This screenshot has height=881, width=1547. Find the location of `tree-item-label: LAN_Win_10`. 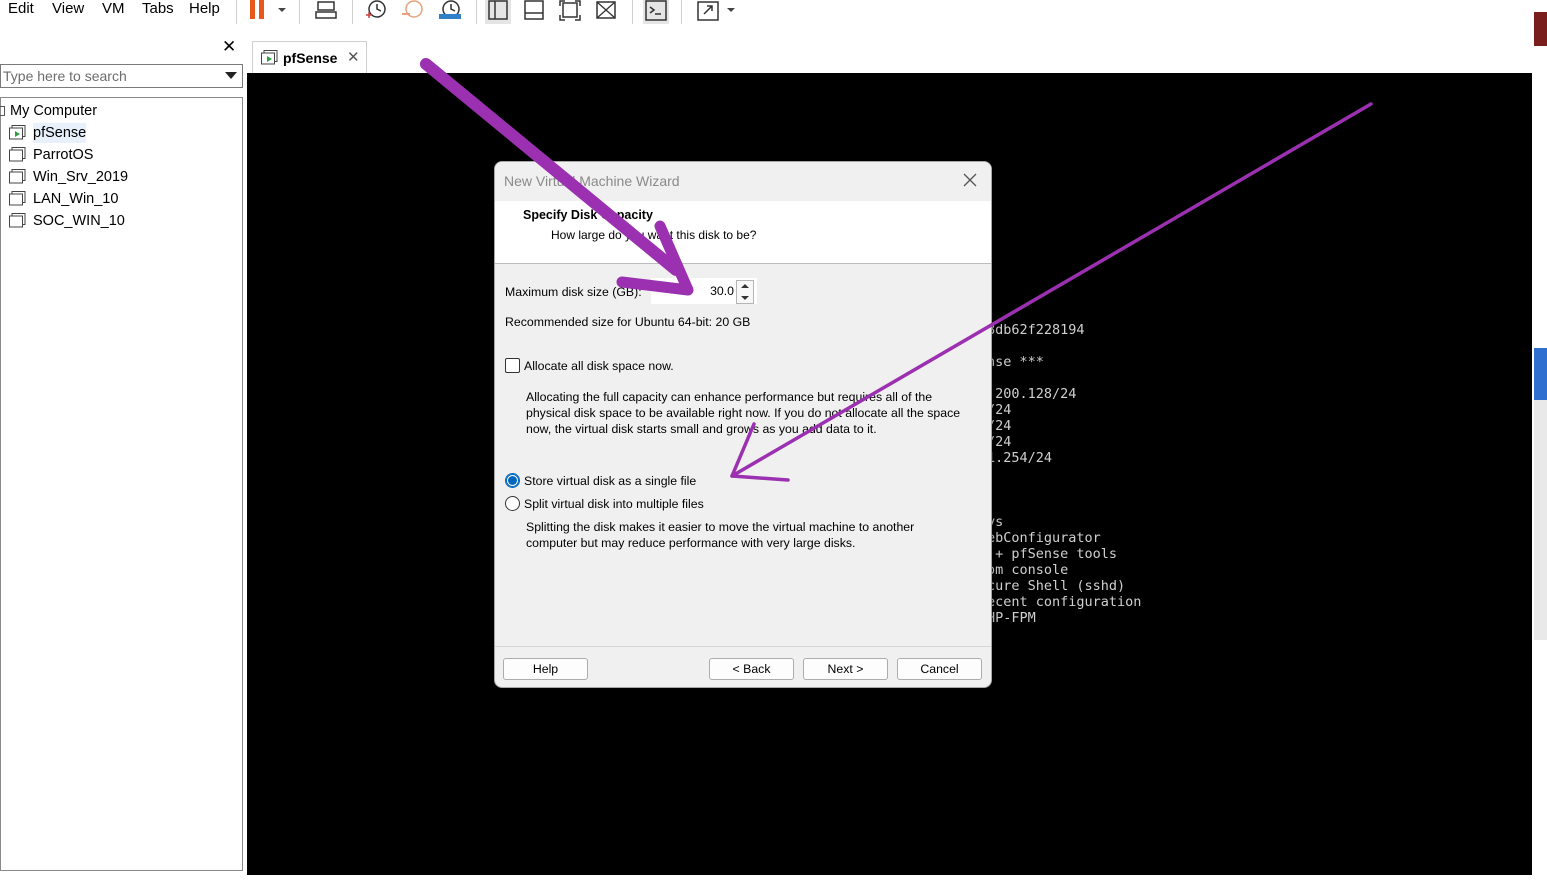

tree-item-label: LAN_Win_10 is located at coordinates (76, 199).